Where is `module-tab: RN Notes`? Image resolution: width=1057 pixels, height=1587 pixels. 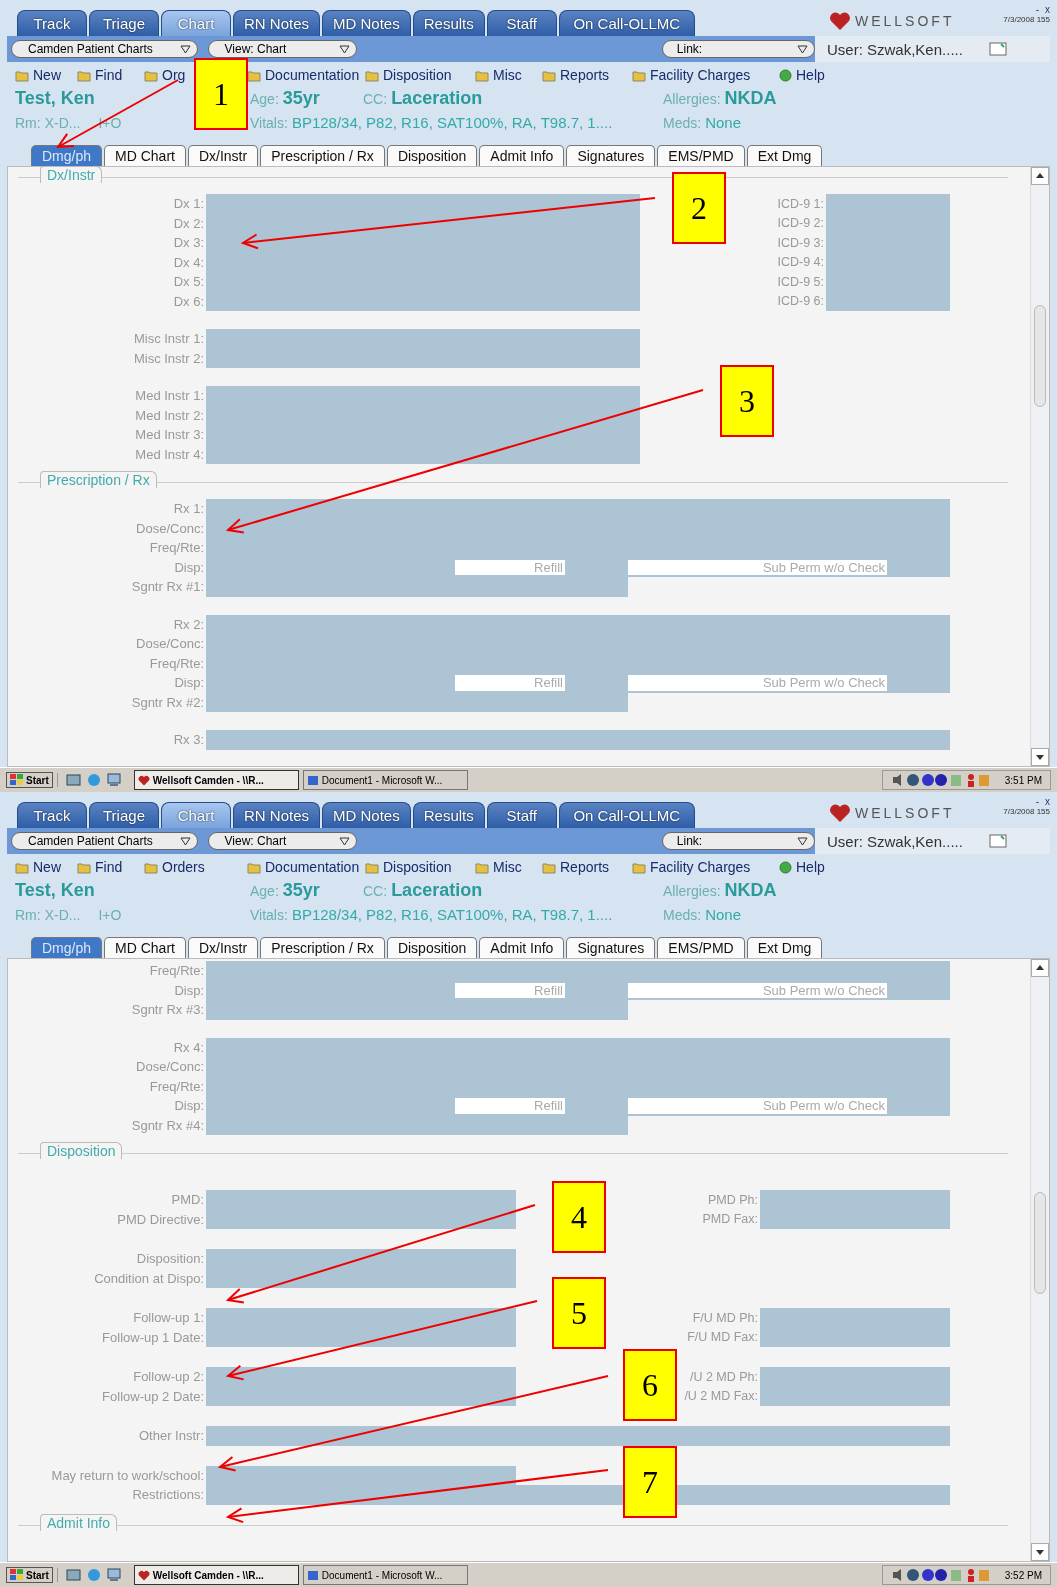 module-tab: RN Notes is located at coordinates (277, 815).